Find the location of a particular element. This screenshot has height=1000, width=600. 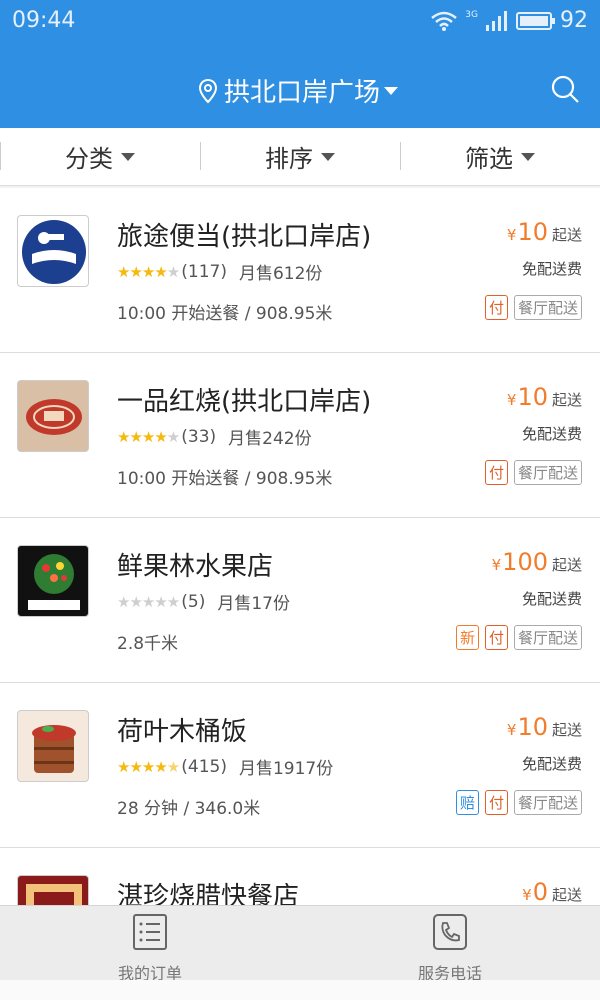

tab-service-phone: 服务电话 is located at coordinates (450, 949).